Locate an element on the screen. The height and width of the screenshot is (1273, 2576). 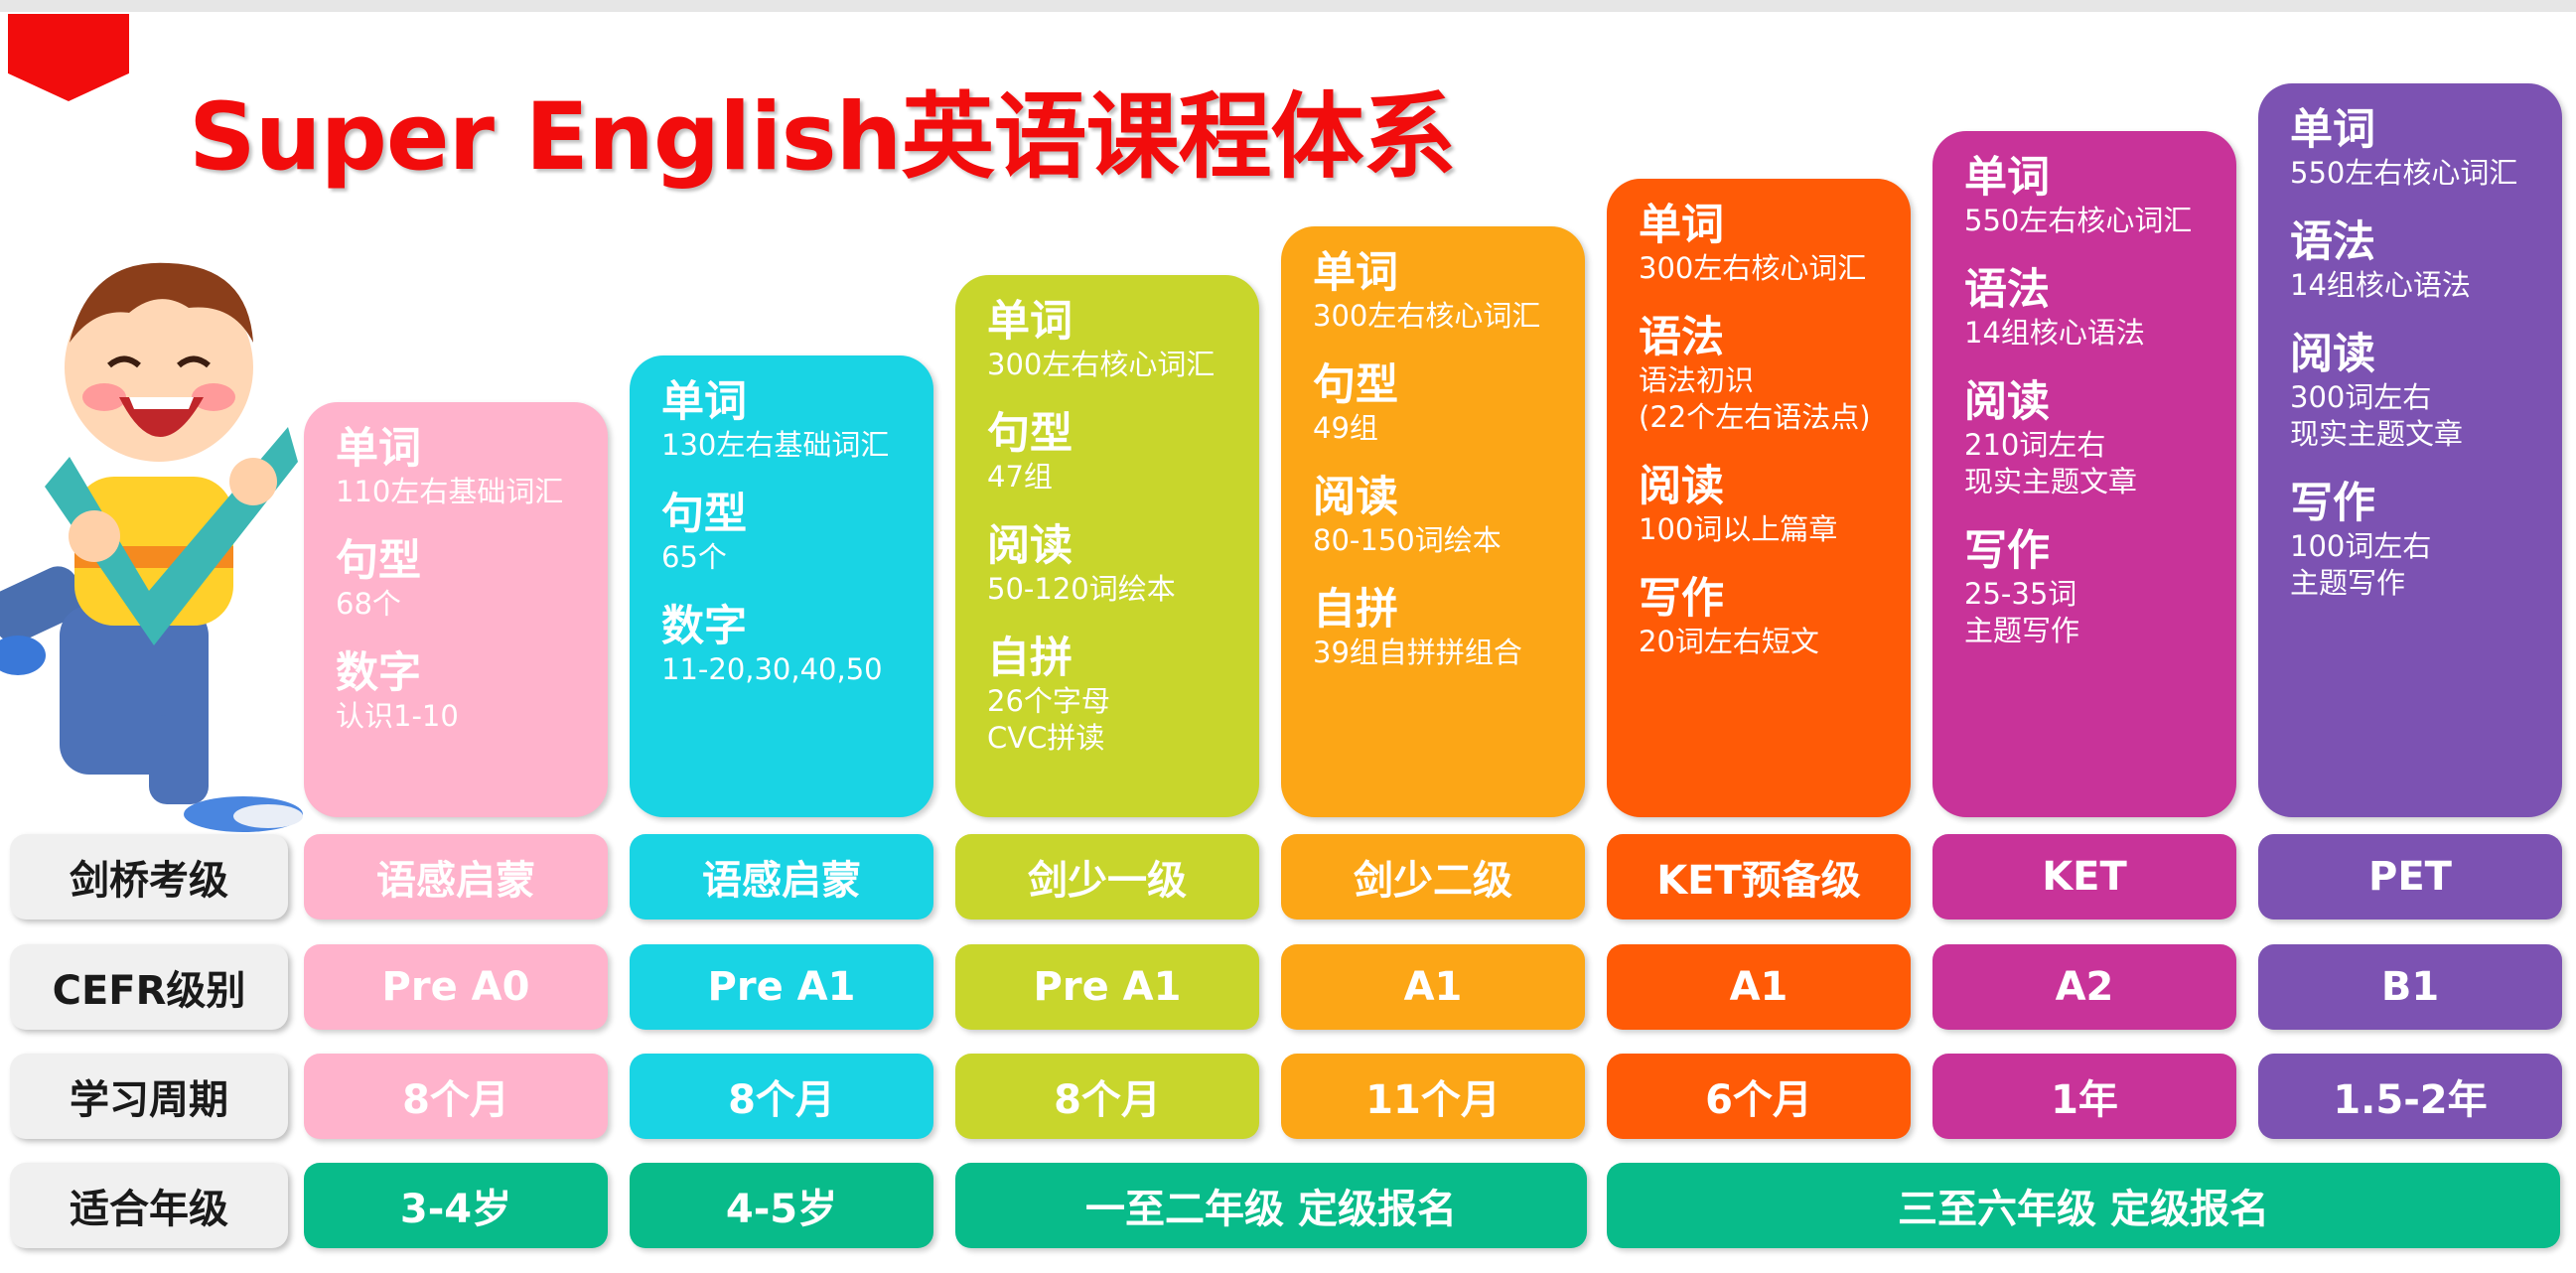
exam-level-cell-3: 剑少一级 is located at coordinates (1107, 876).